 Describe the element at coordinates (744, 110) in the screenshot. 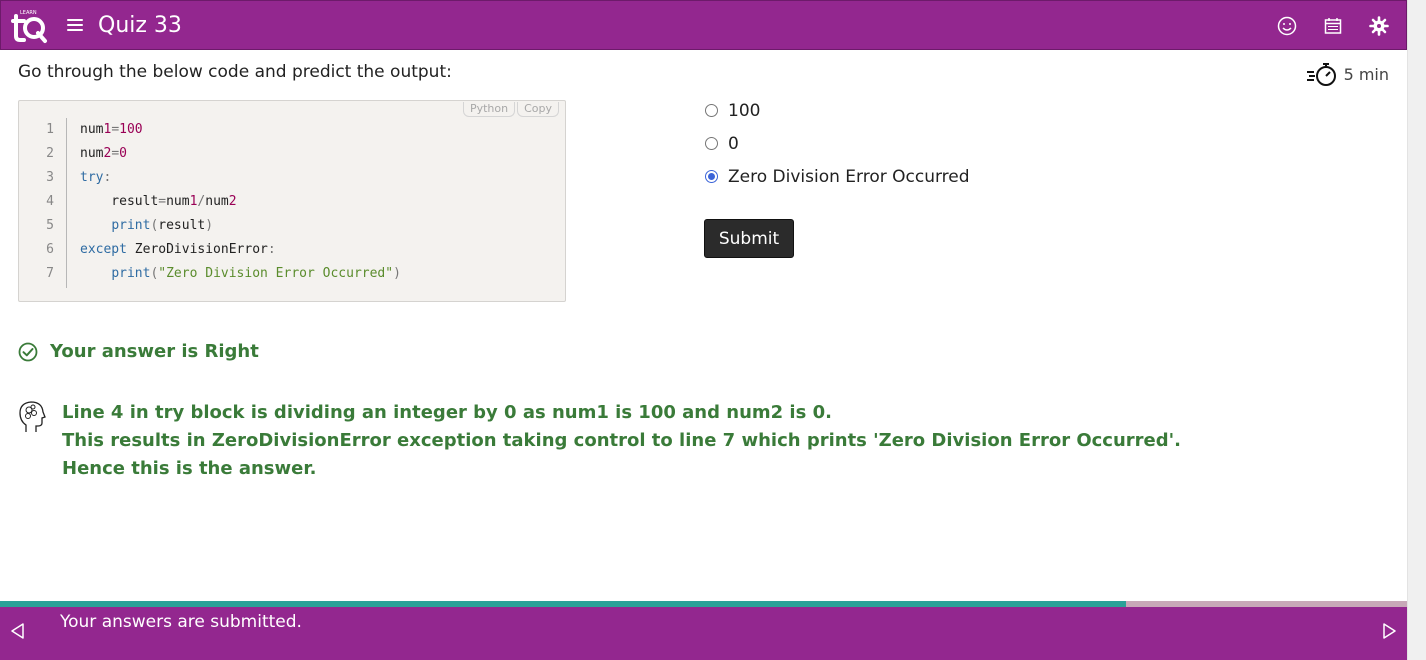

I see `option-label: 100` at that location.